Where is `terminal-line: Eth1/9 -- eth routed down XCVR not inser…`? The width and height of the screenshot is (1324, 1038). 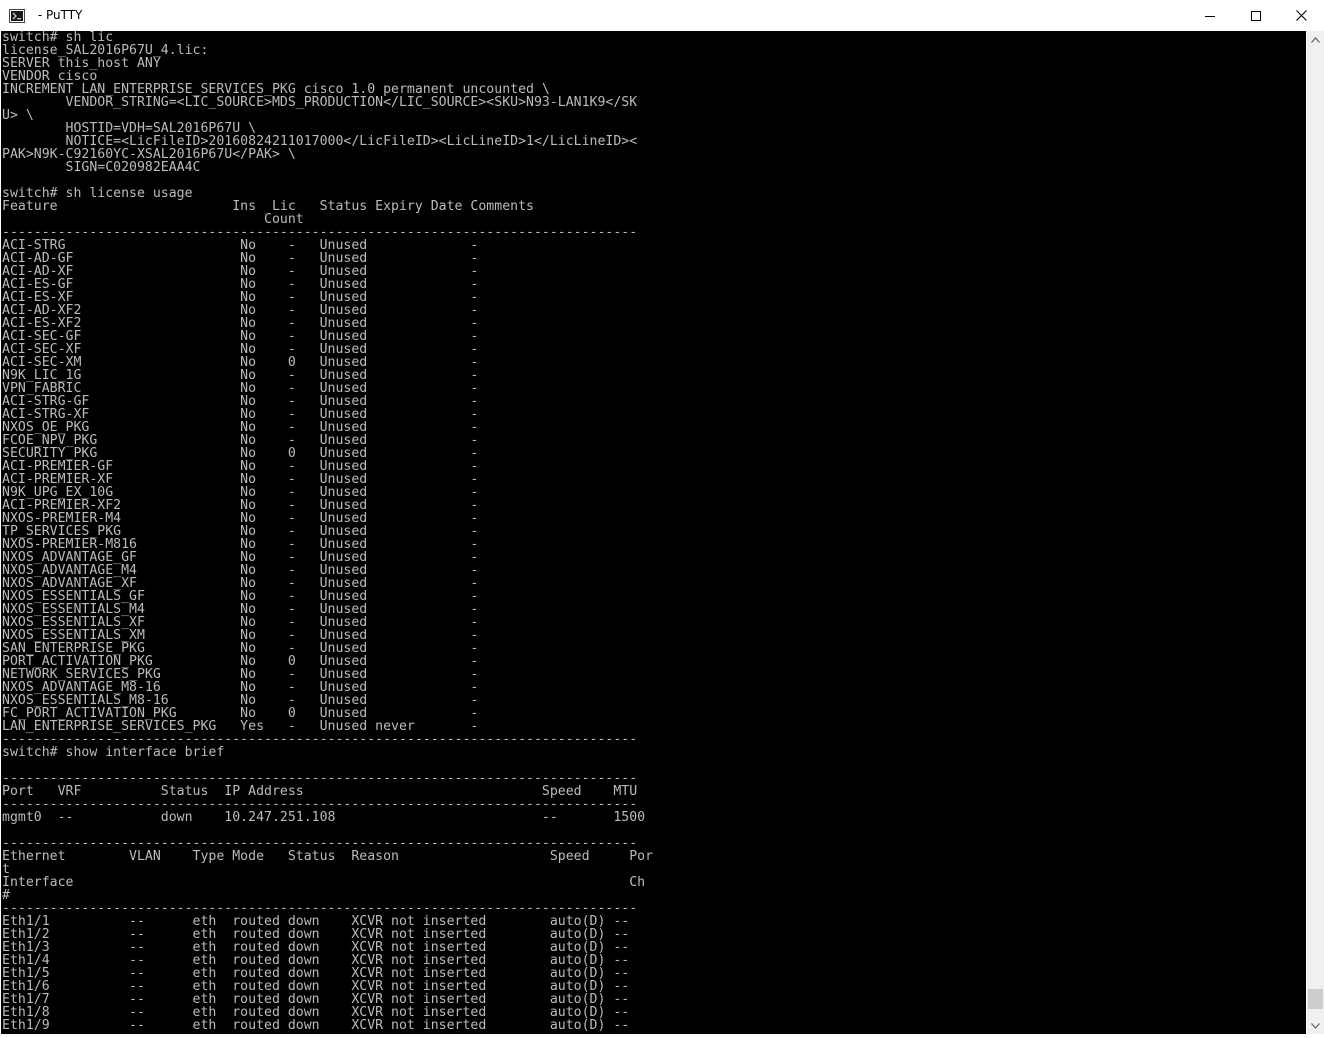 terminal-line: Eth1/9 -- eth routed down XCVR not inser… is located at coordinates (316, 1025).